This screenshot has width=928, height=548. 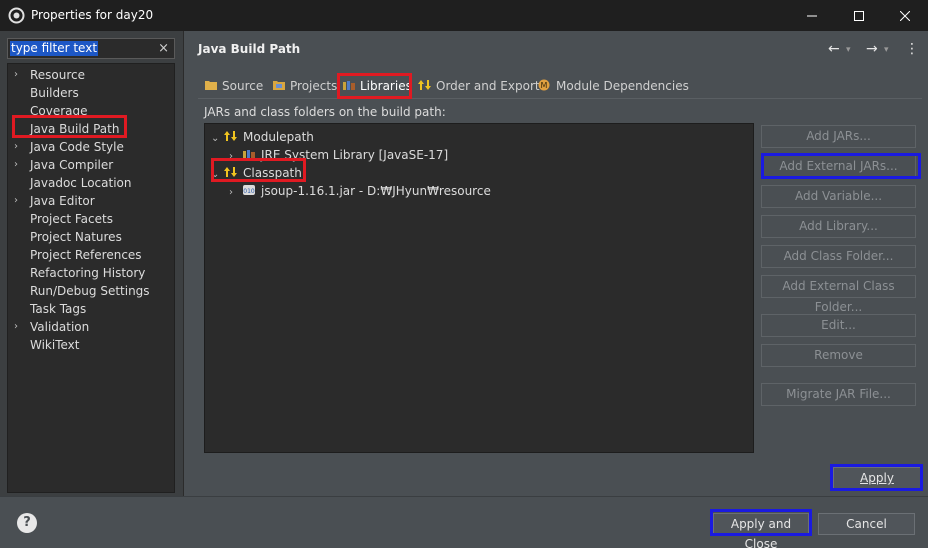 What do you see at coordinates (464, 15) in the screenshot?
I see `title-bar: Properties for day20` at bounding box center [464, 15].